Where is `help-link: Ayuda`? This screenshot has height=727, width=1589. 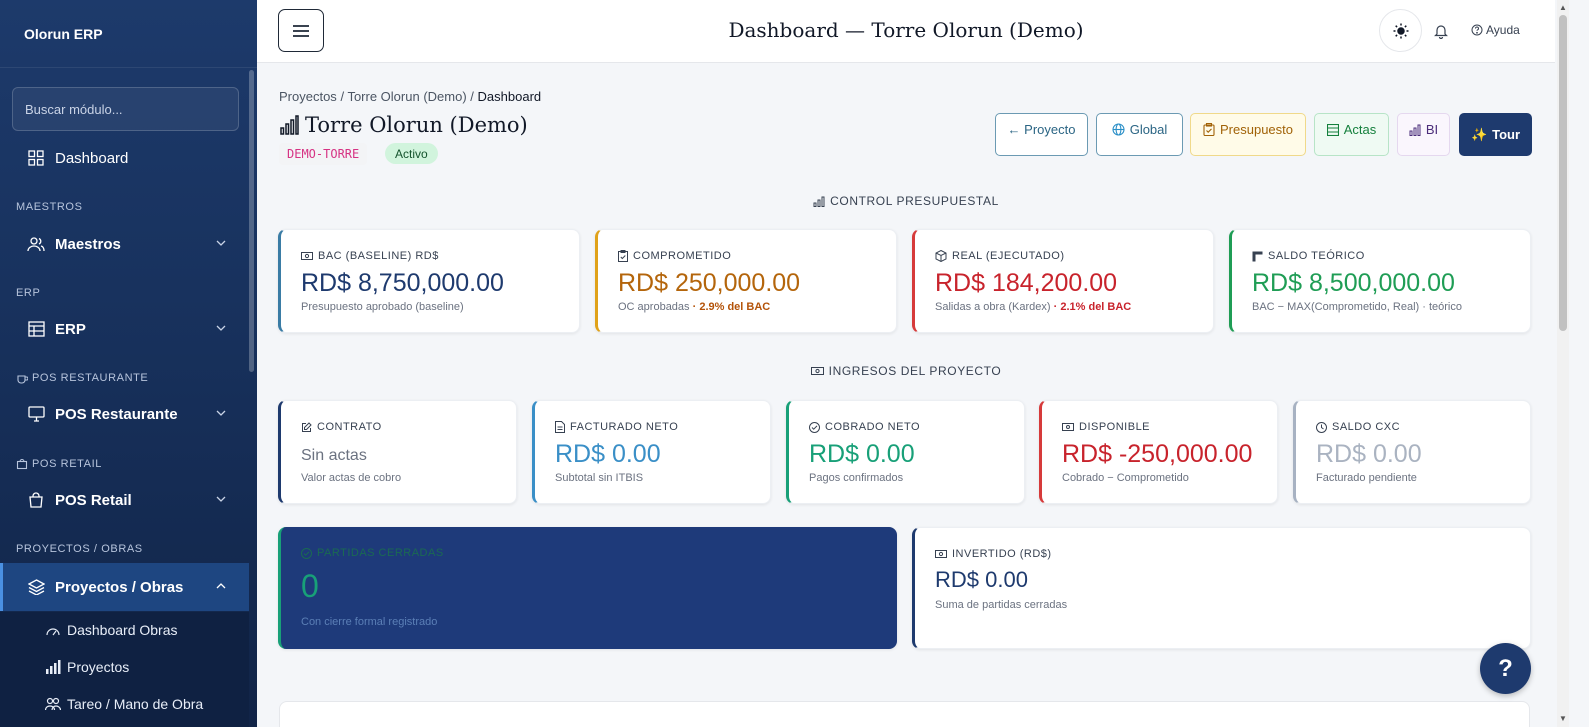 help-link: Ayuda is located at coordinates (1495, 30).